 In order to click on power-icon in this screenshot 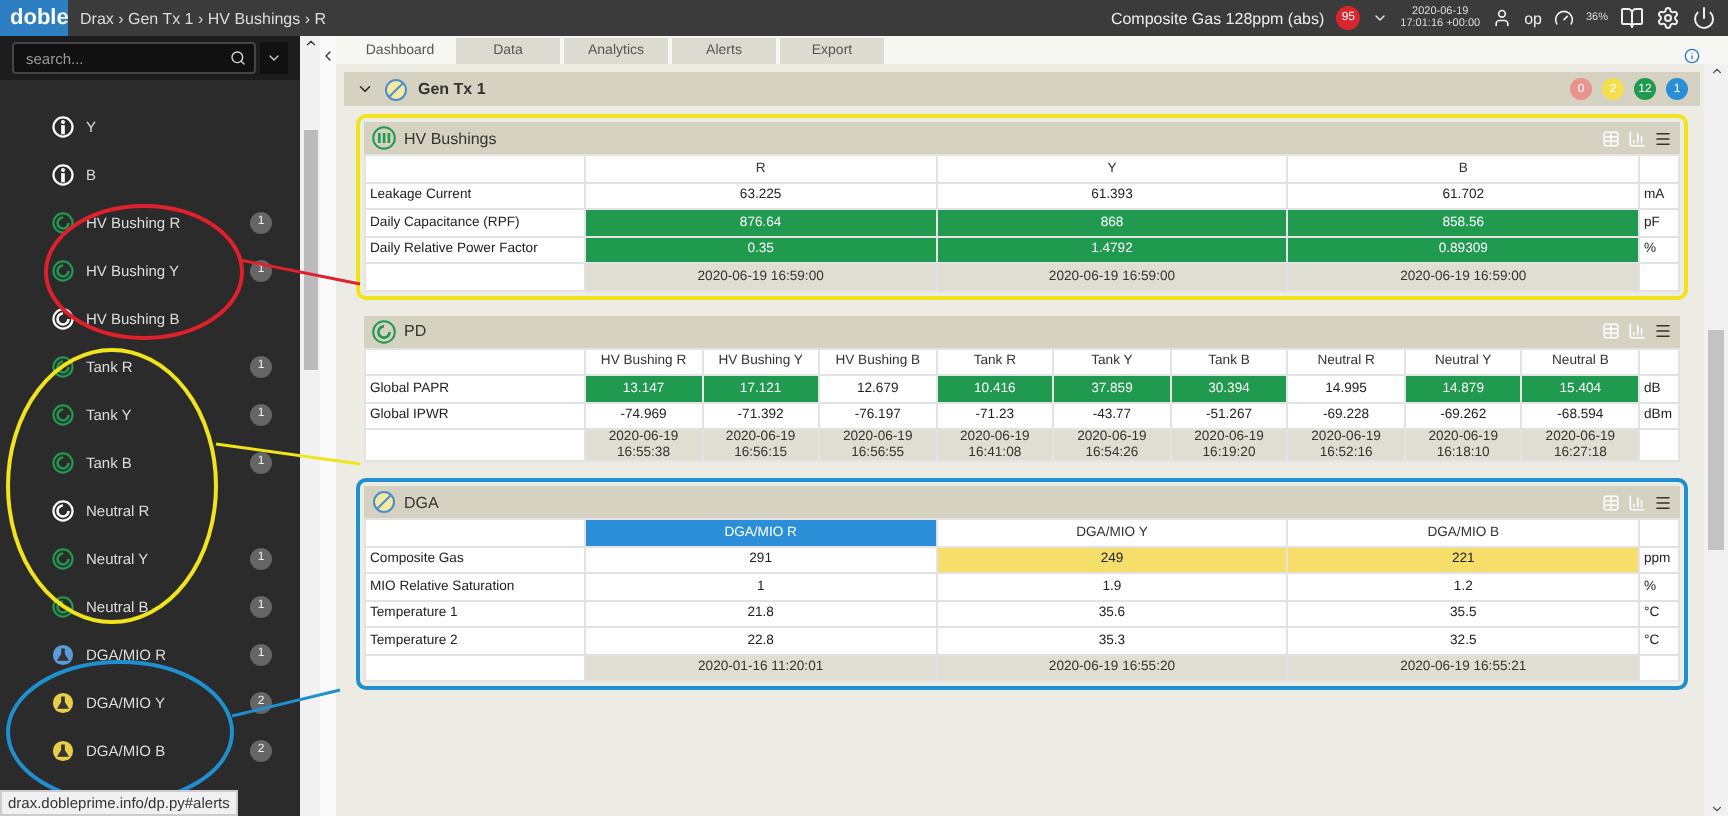, I will do `click(1704, 18)`.